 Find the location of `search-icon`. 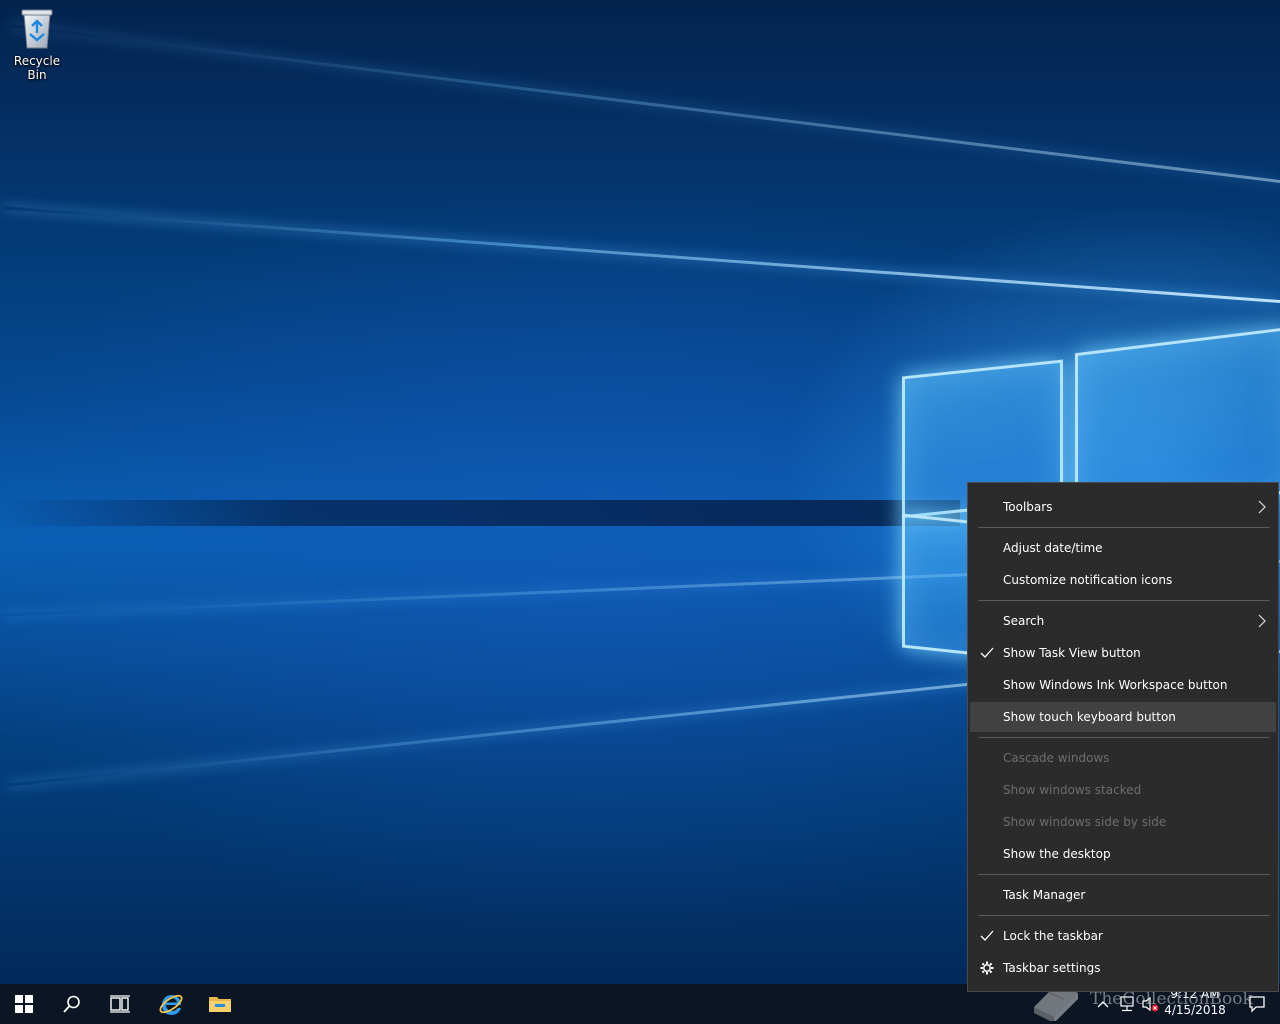

search-icon is located at coordinates (71, 1004).